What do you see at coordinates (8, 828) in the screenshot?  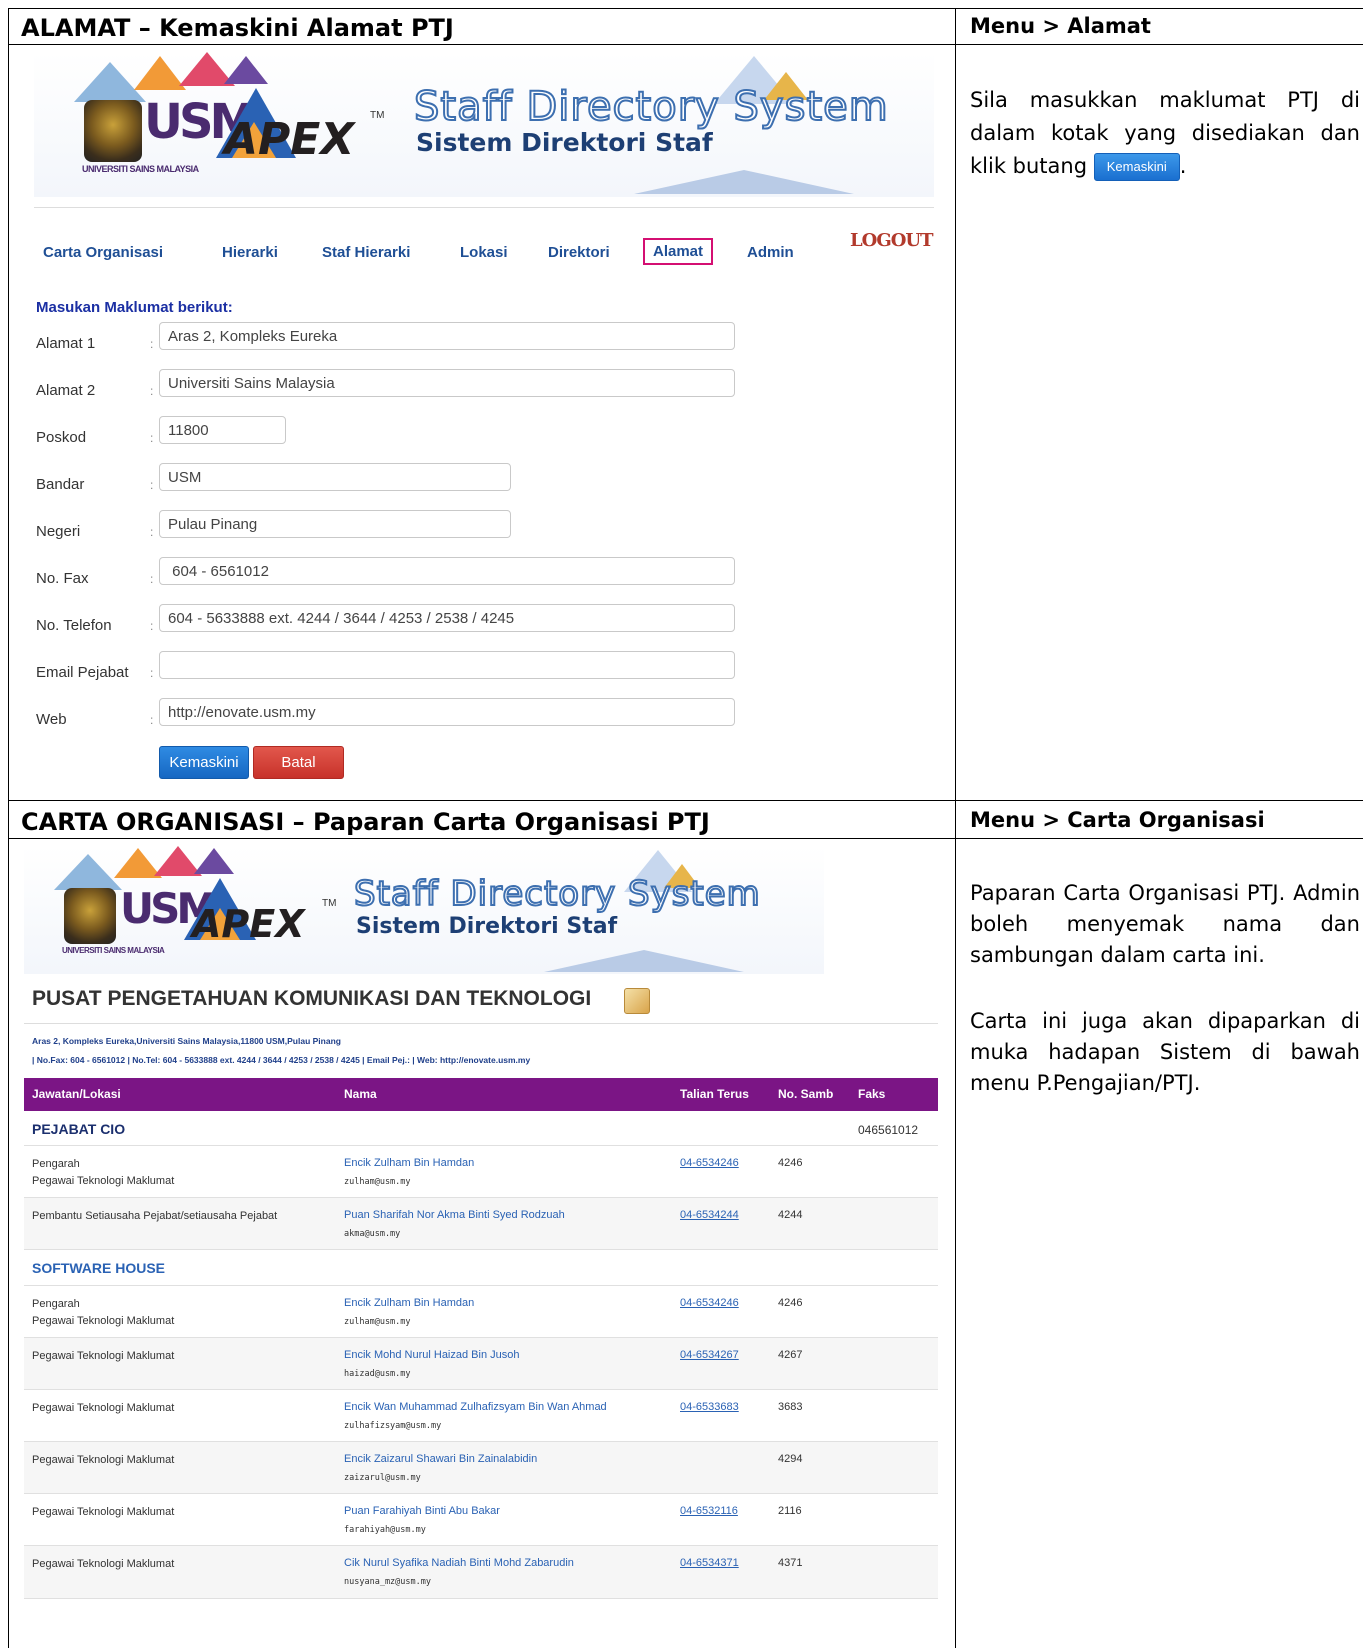 I see `table-border-left` at bounding box center [8, 828].